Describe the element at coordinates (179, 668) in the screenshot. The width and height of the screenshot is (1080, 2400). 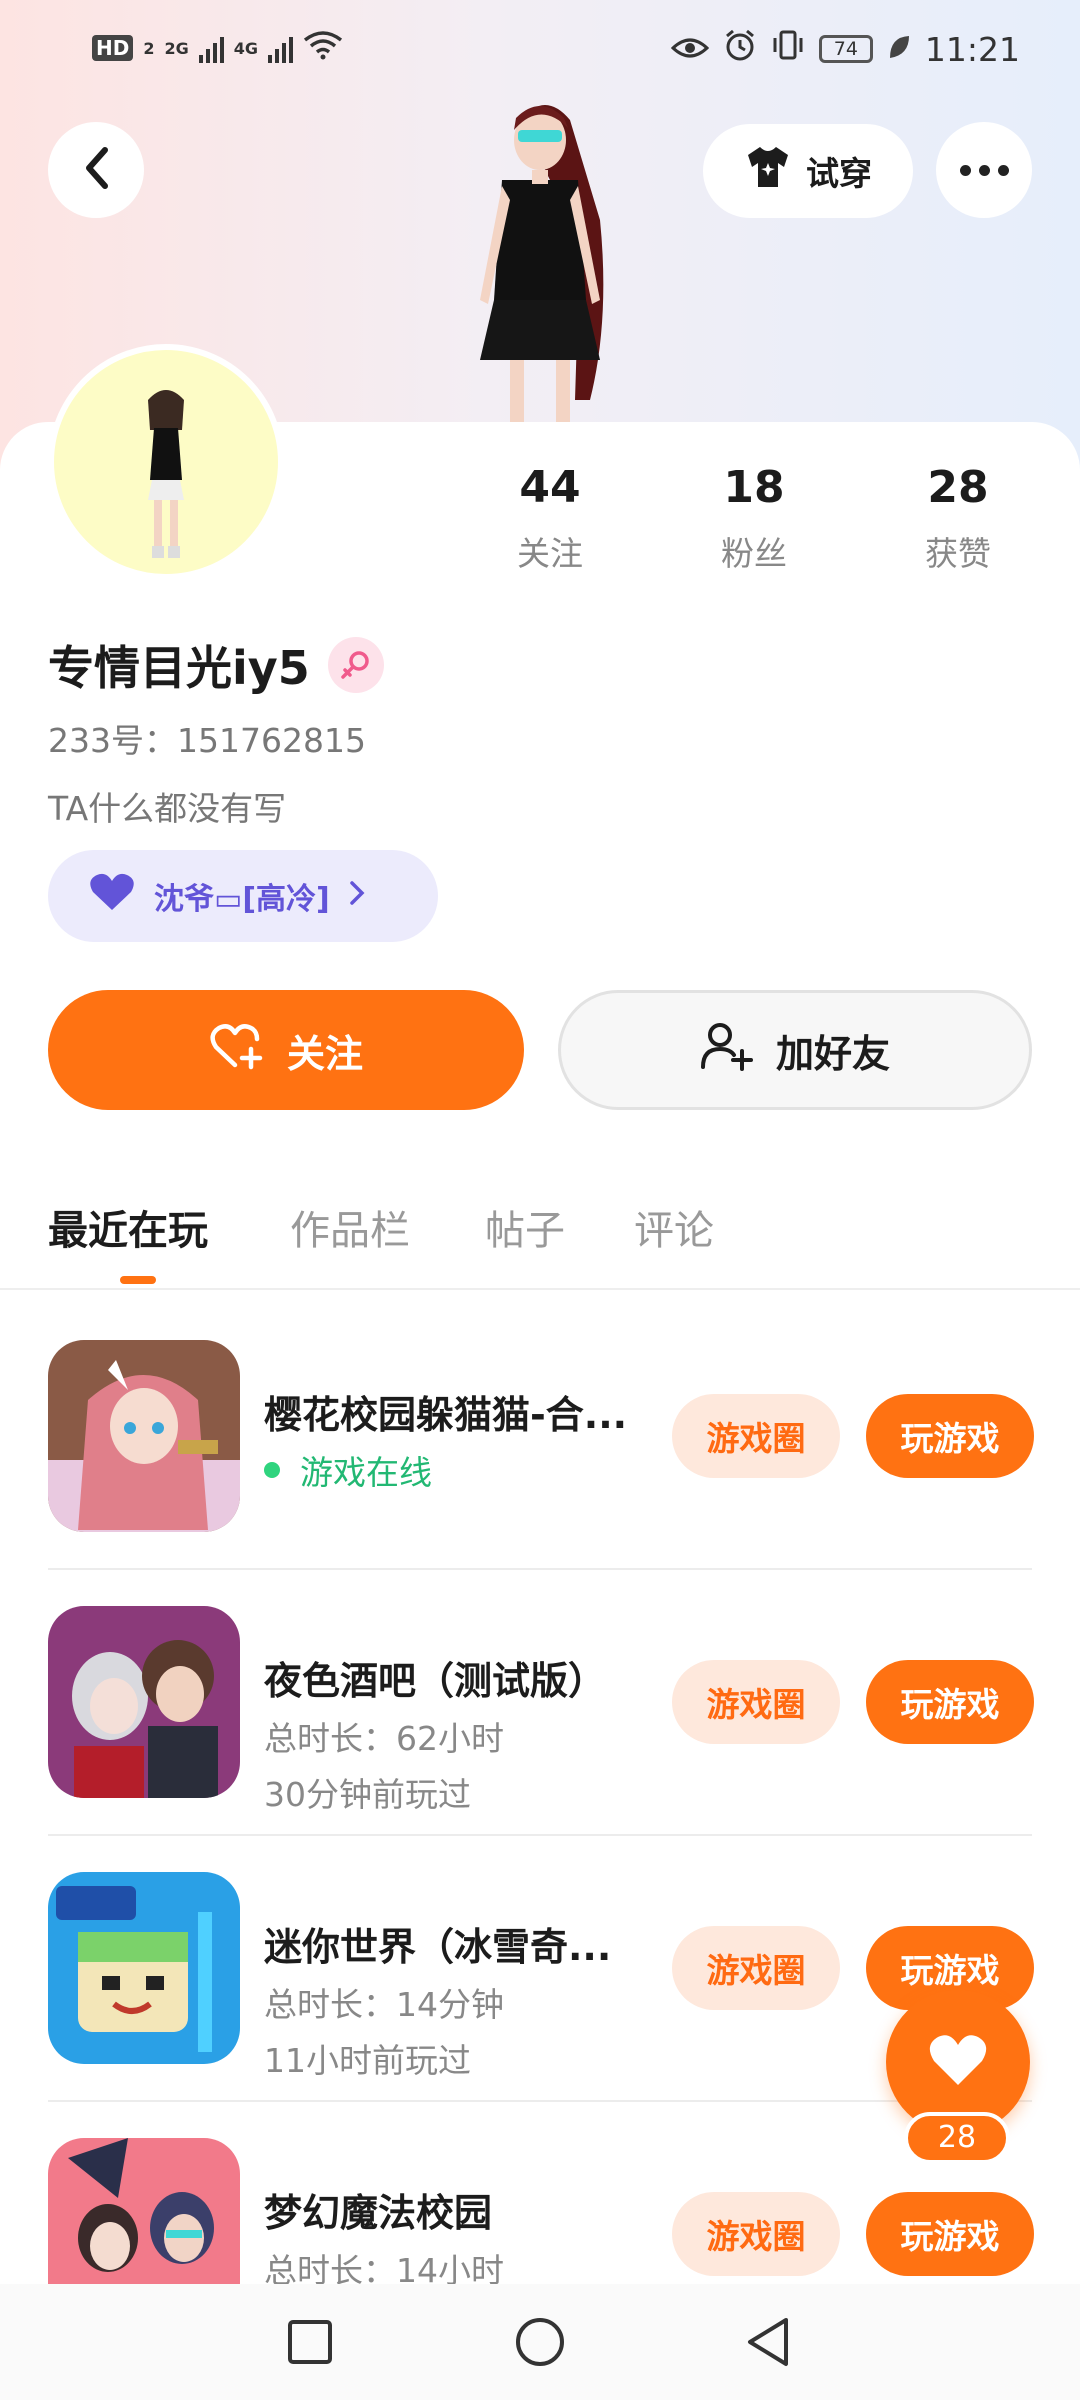
I see `username: 专情目光iy5` at that location.